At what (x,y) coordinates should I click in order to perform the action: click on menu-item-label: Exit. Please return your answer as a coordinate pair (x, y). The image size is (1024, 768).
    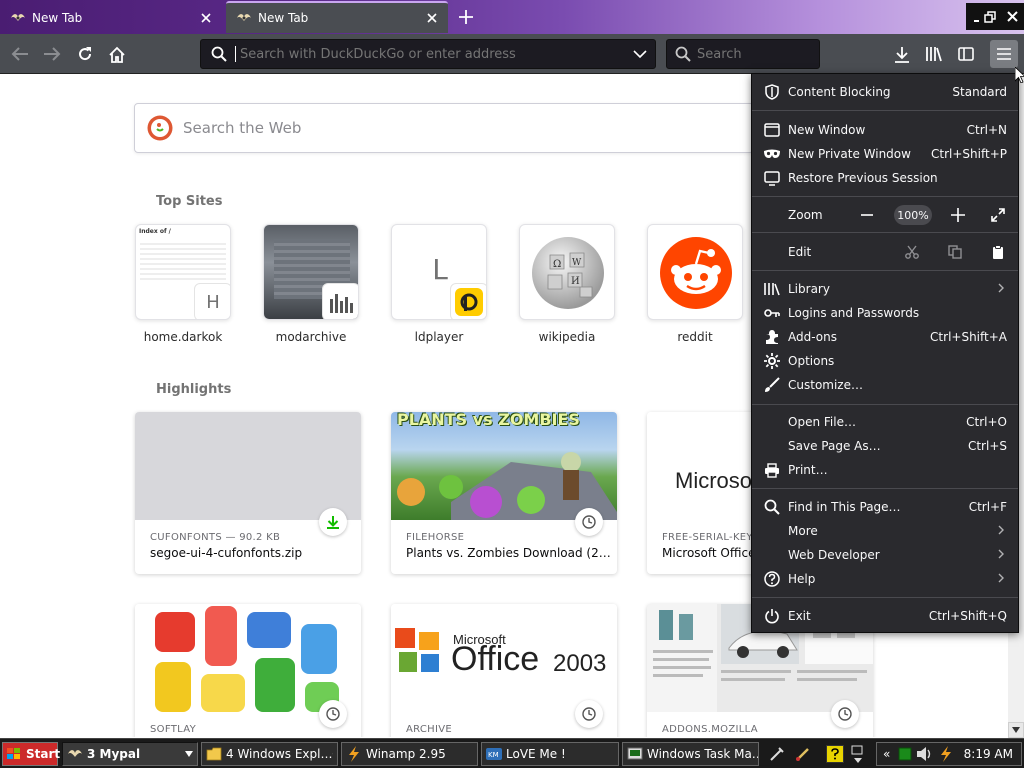
    Looking at the image, I should click on (799, 616).